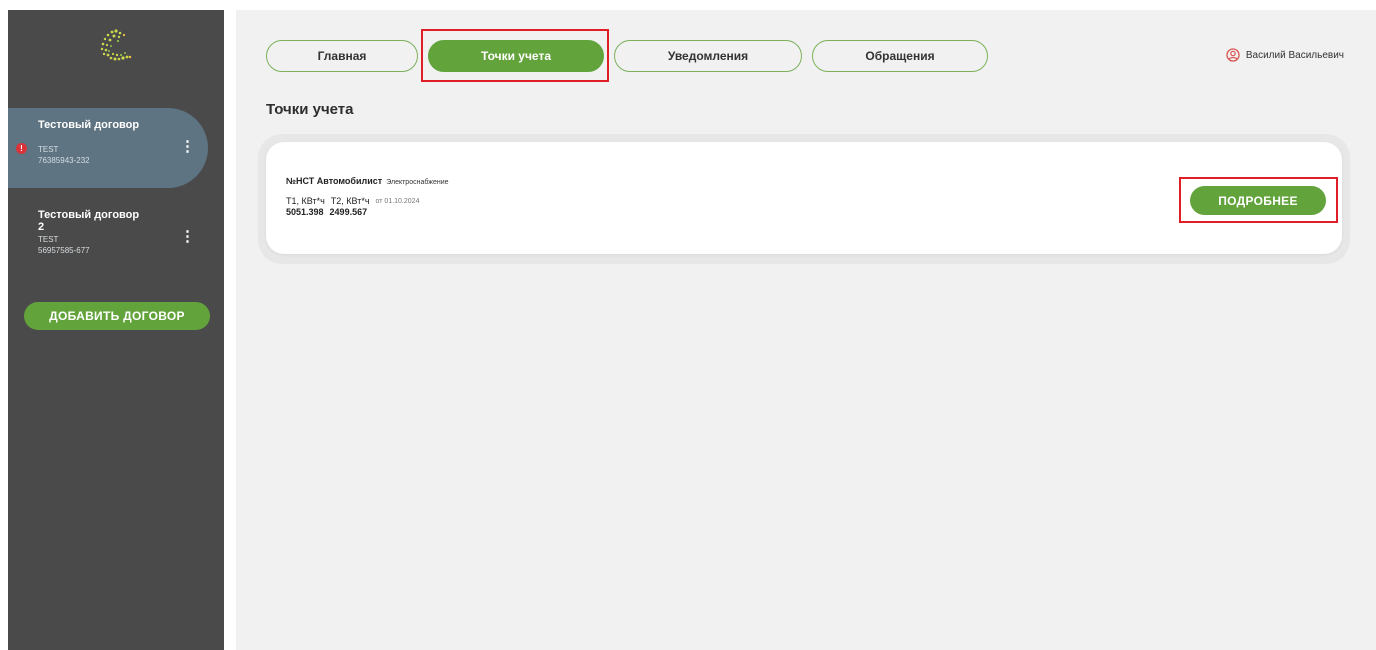  Describe the element at coordinates (89, 221) in the screenshot. I see `contract-name: Тестовый договор 2` at that location.